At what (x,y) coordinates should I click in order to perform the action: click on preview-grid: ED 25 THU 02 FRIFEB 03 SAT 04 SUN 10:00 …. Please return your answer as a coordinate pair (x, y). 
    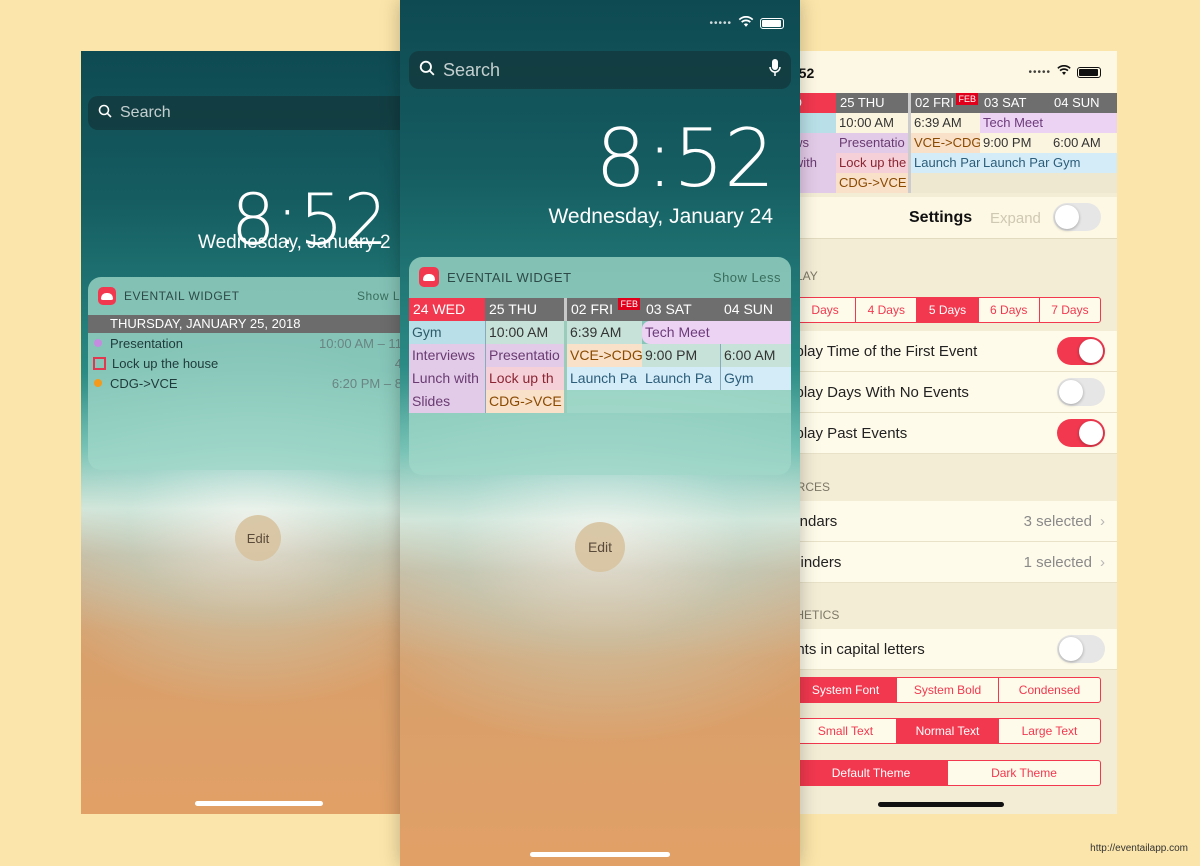
    Looking at the image, I should click on (948, 143).